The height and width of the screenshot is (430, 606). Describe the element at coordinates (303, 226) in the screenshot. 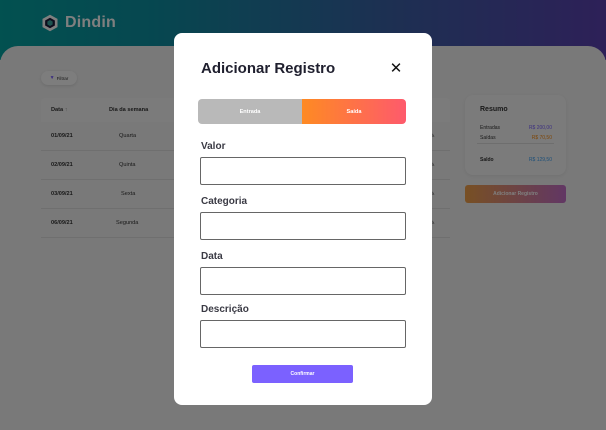

I see `category-input` at that location.